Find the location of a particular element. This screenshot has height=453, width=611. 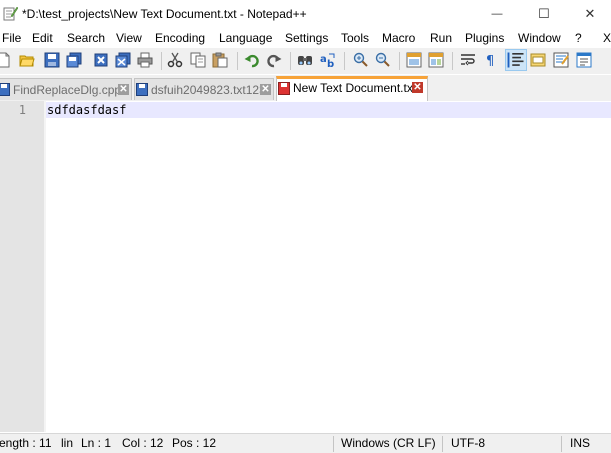

new-file-icon is located at coordinates (6, 60).